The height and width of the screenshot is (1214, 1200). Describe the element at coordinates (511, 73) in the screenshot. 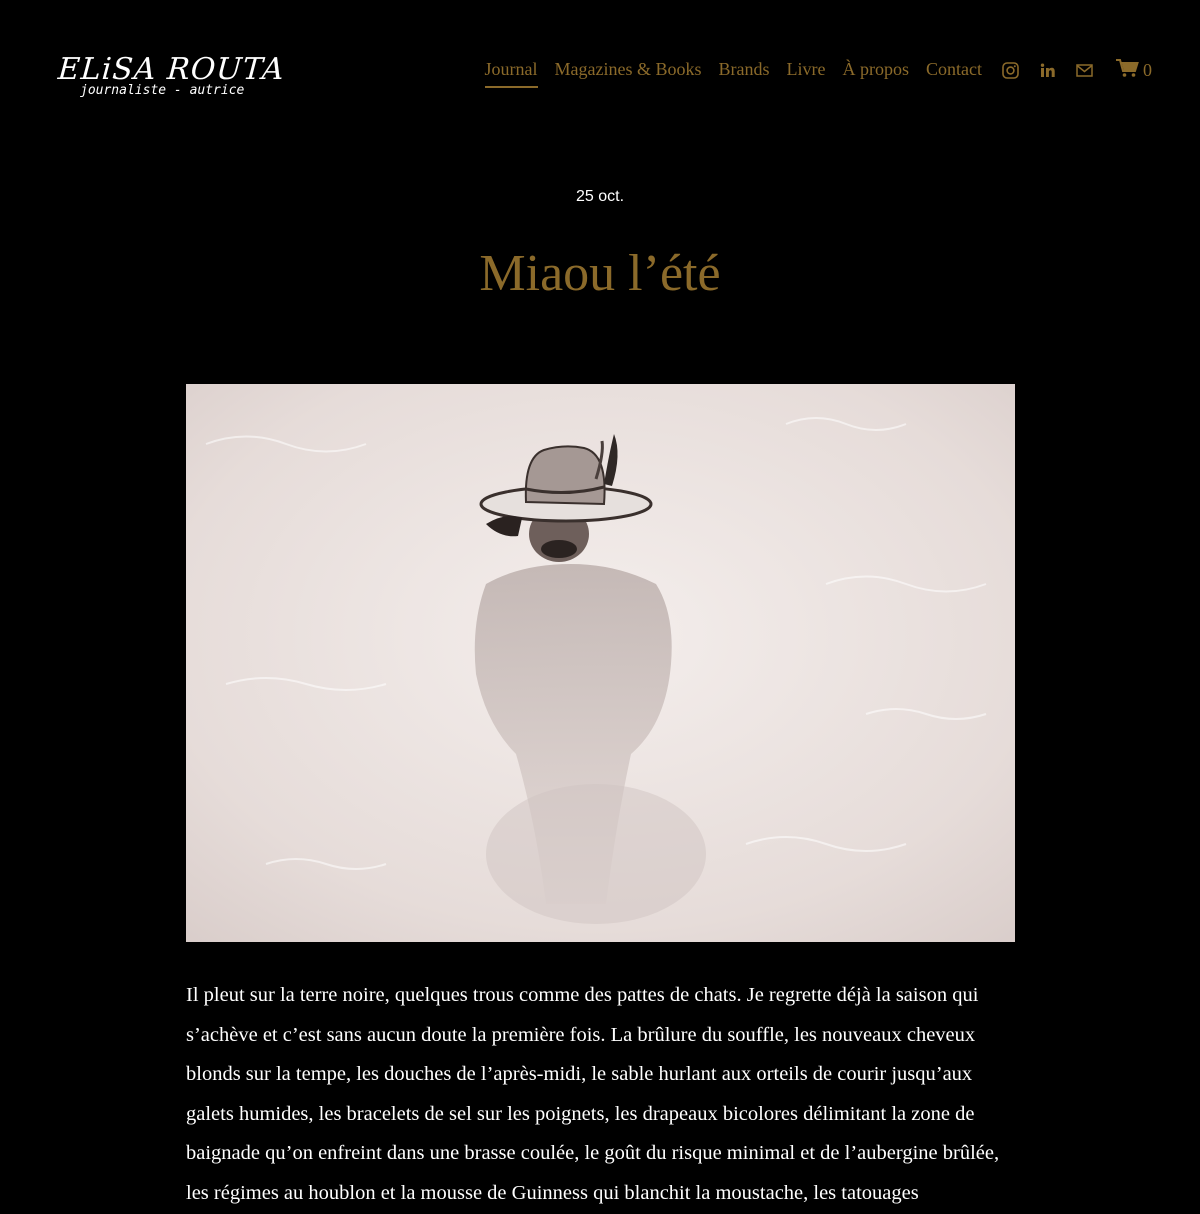

I see `nav-journal: Journal` at that location.